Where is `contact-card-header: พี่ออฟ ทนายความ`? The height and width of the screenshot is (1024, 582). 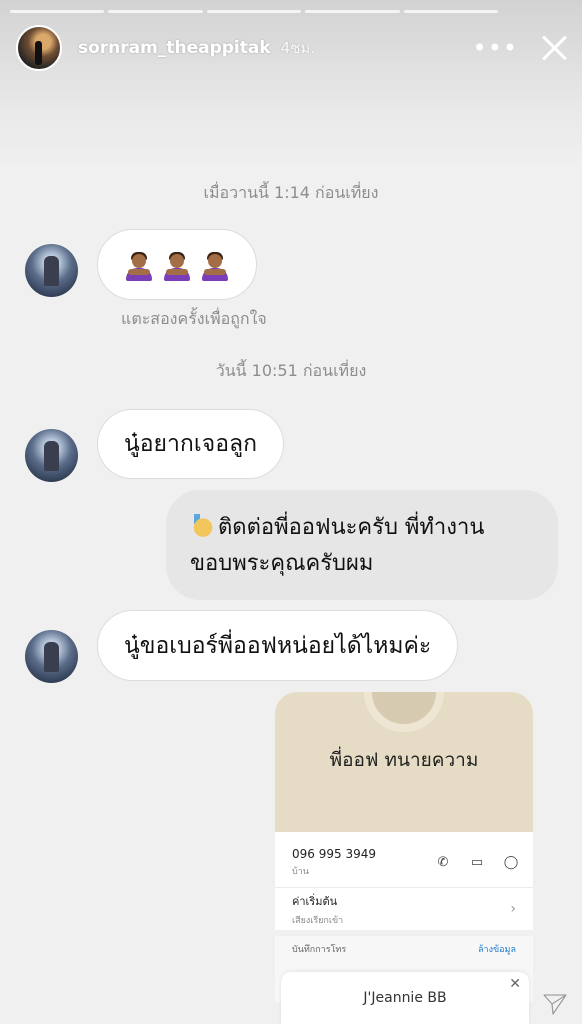
contact-card-header: พี่ออฟ ทนายความ is located at coordinates (404, 762).